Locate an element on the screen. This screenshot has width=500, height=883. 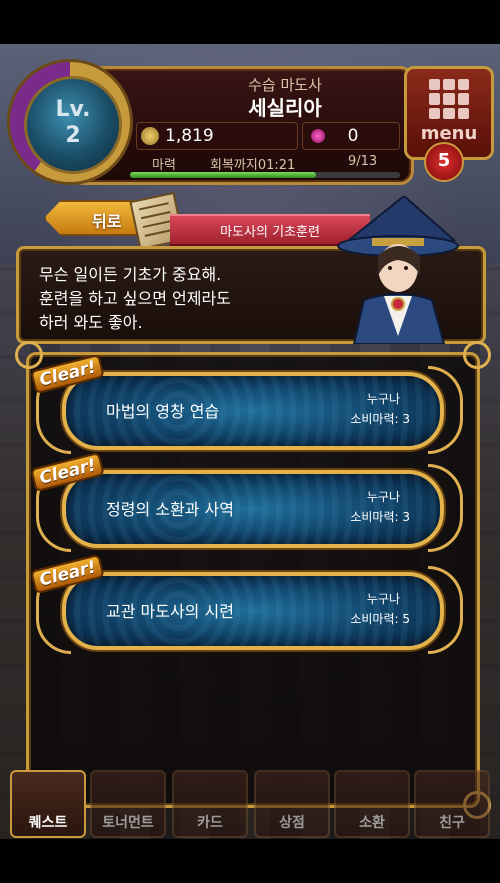
level-ring: Lv. 2 is located at coordinates (70, 122).